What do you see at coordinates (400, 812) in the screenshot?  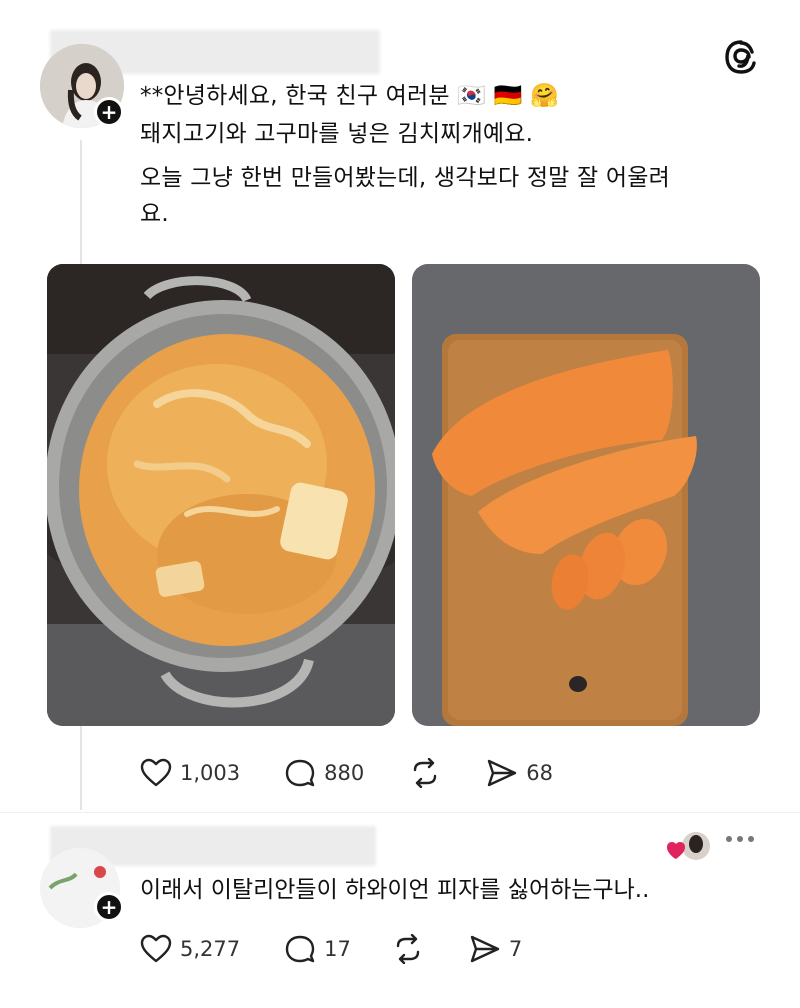 I see `divider` at bounding box center [400, 812].